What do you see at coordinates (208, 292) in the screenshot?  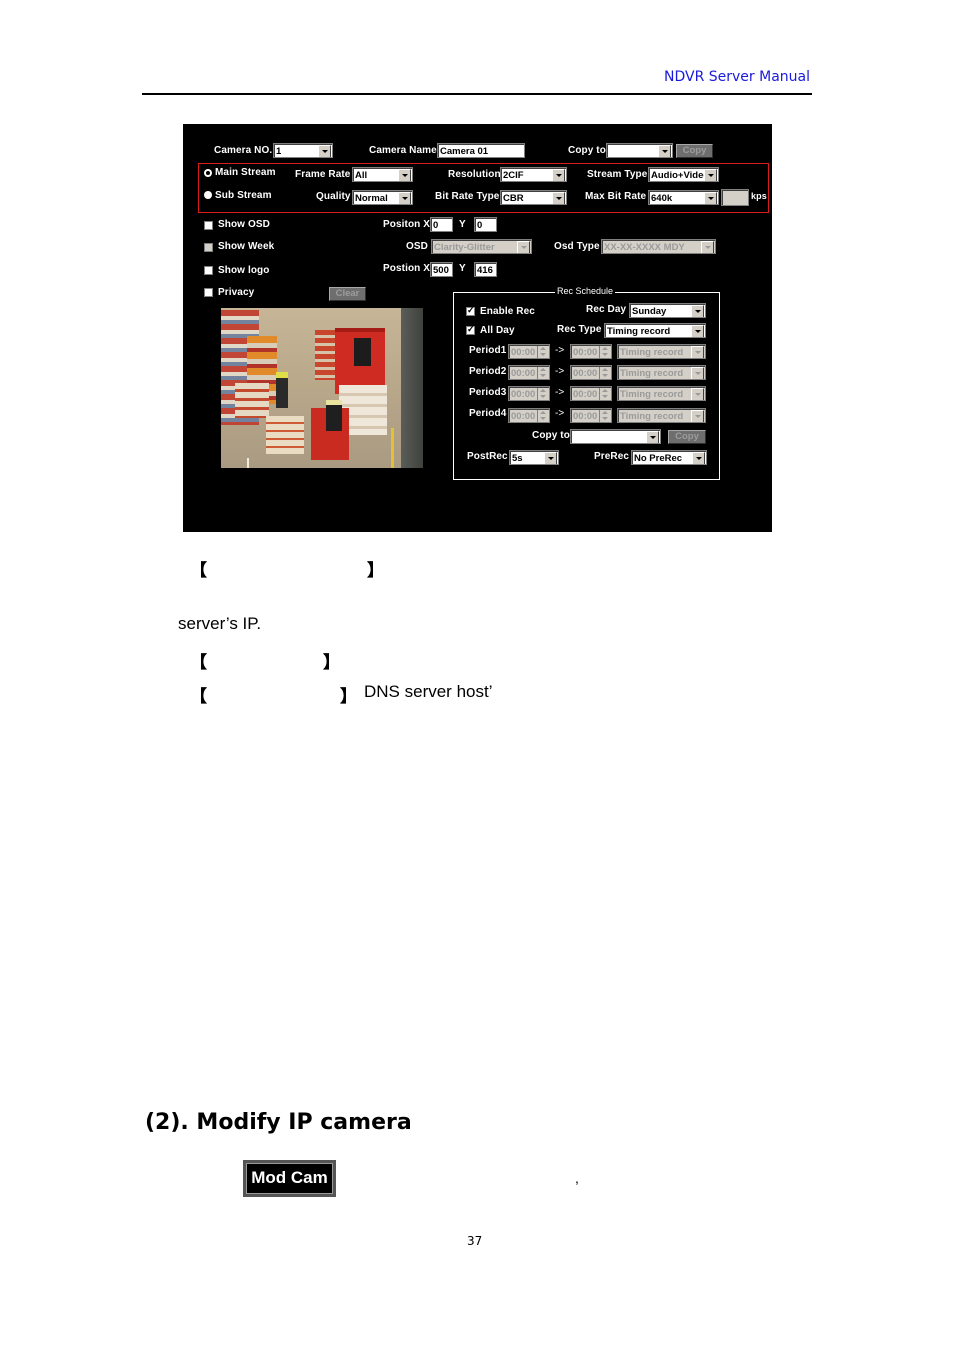 I see `privacy-checkbox` at bounding box center [208, 292].